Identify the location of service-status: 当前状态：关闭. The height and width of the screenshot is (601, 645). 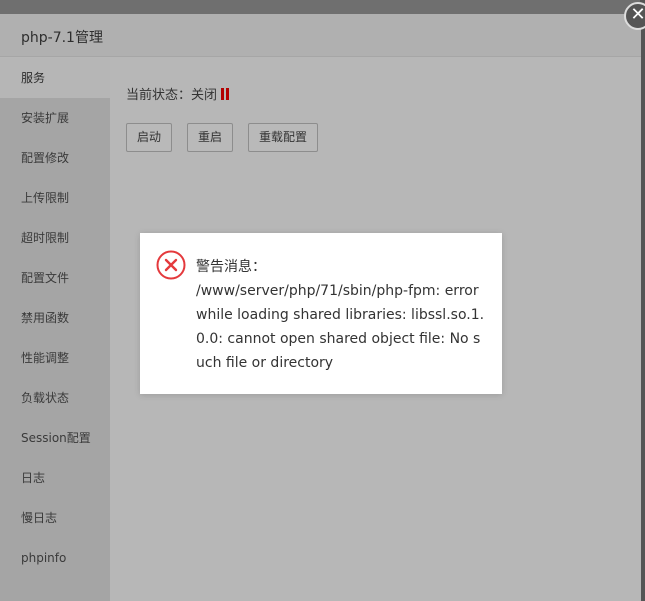
(178, 93).